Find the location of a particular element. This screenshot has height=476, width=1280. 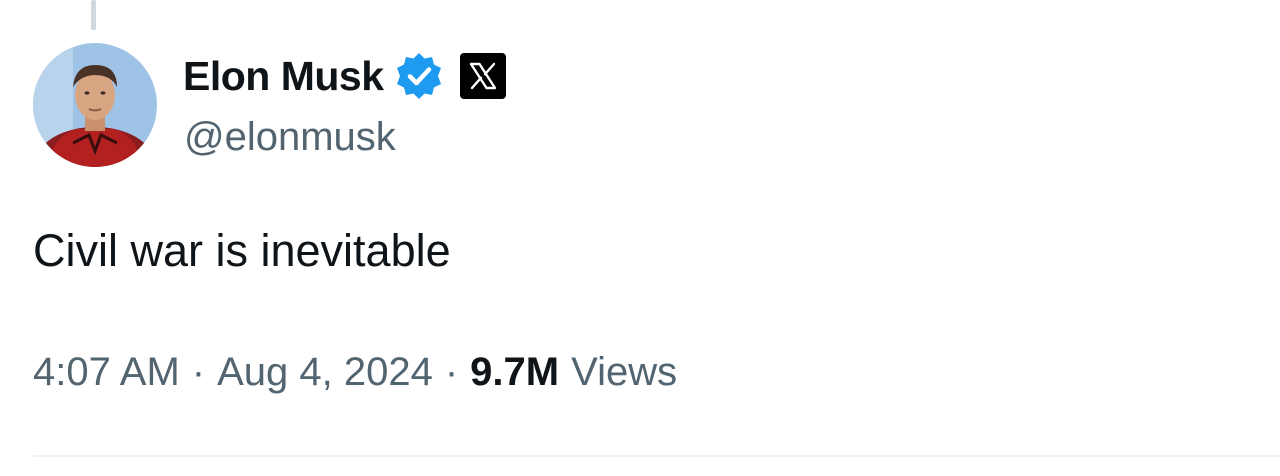

avatar-photo is located at coordinates (95, 105).